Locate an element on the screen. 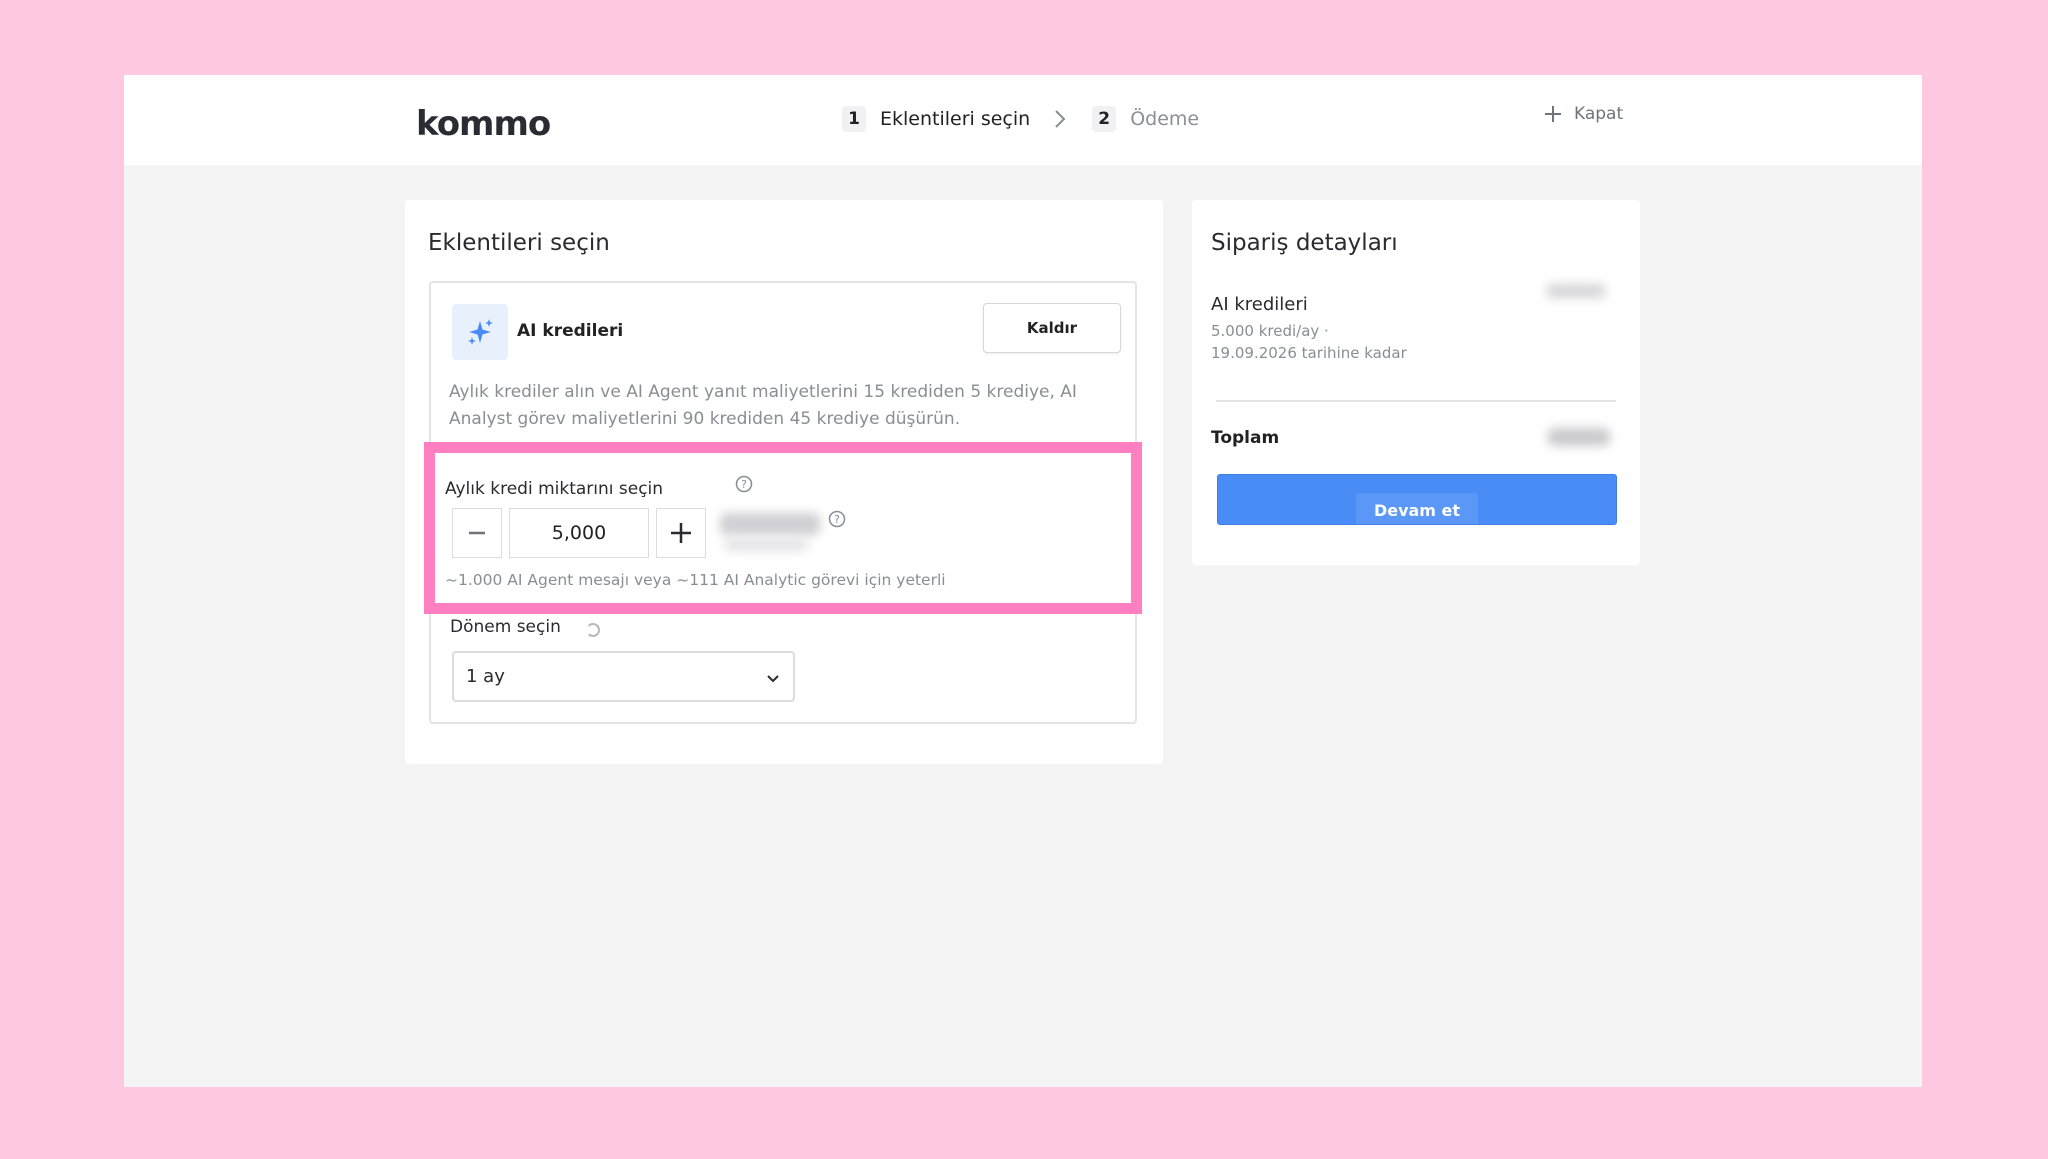 This screenshot has width=2048, height=1159. order-item-validity: 19.09.2026 tarihine kadar is located at coordinates (1309, 353).